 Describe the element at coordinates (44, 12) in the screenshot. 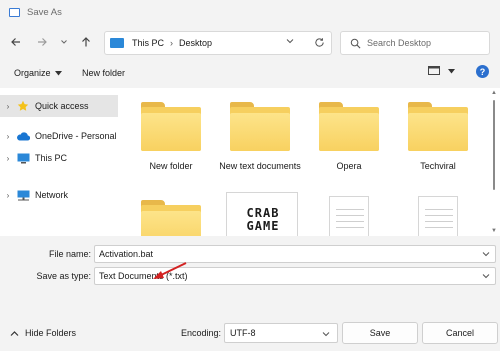

I see `window-title: Save As` at that location.